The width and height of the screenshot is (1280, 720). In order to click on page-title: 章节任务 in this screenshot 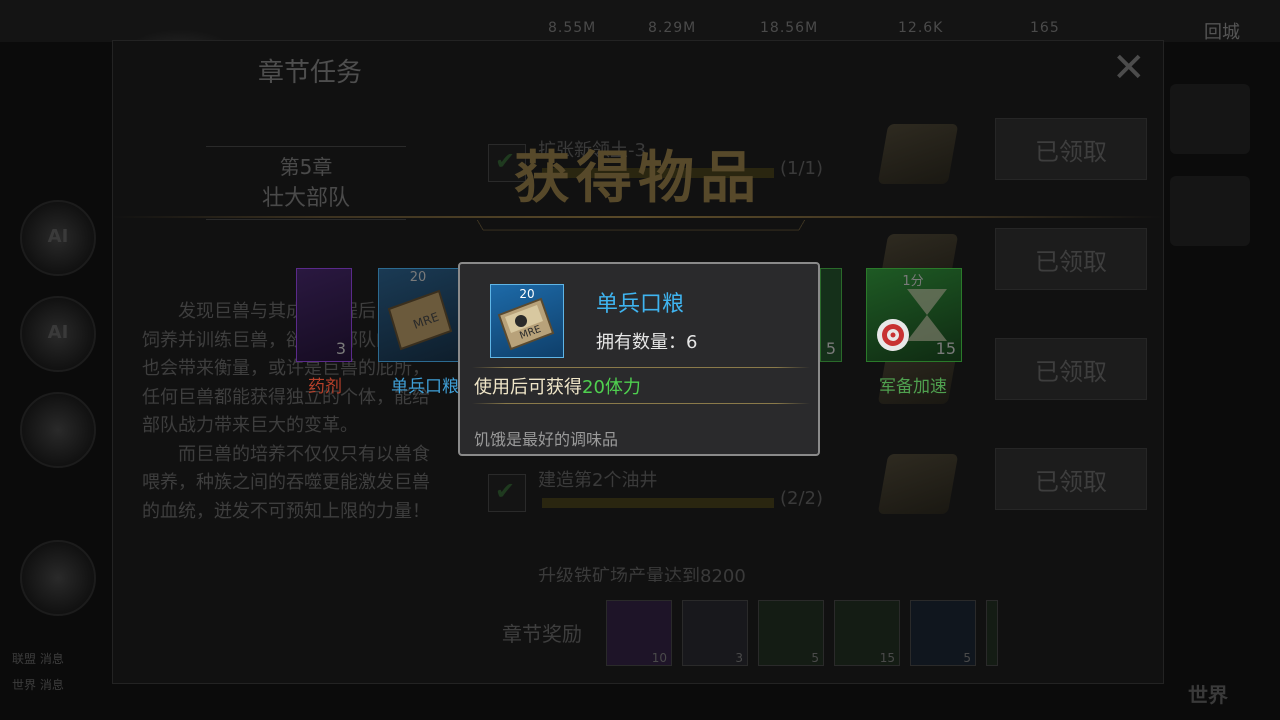, I will do `click(310, 73)`.